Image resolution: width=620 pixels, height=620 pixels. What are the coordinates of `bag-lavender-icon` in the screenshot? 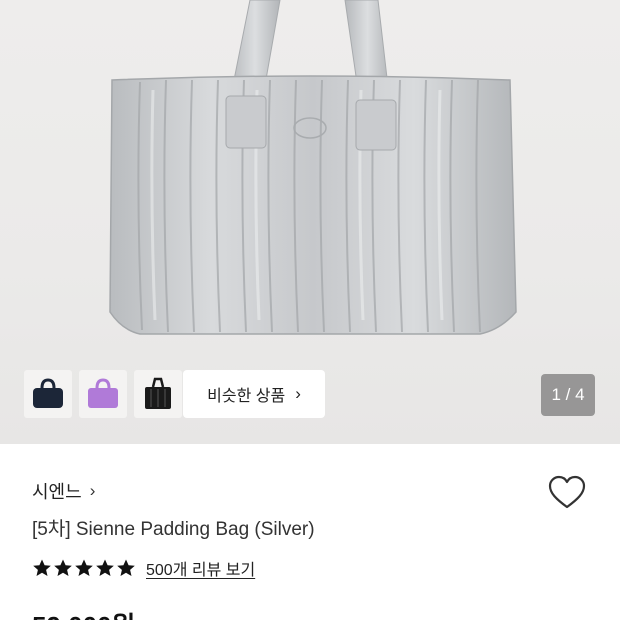 It's located at (103, 393).